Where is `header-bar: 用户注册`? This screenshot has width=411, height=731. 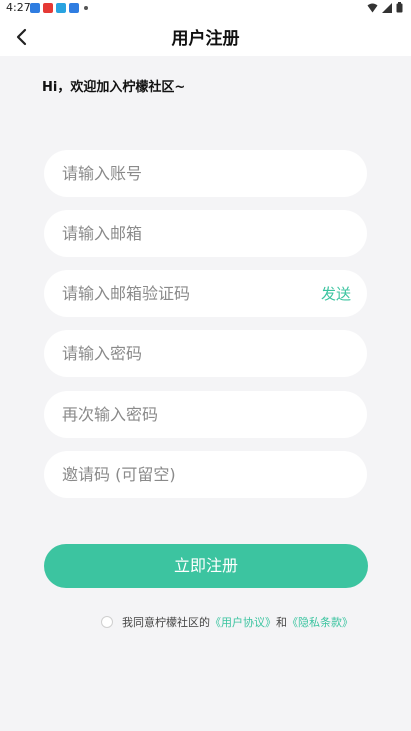 header-bar: 用户注册 is located at coordinates (205, 36).